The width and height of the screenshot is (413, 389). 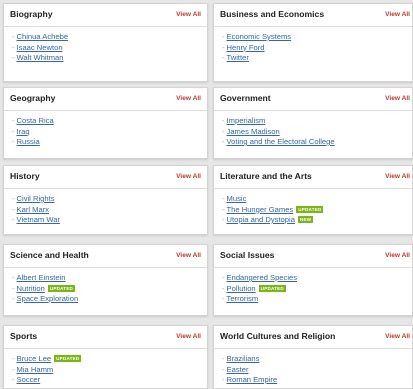 I want to click on list-item: - Isaac Newton, so click(x=37, y=47).